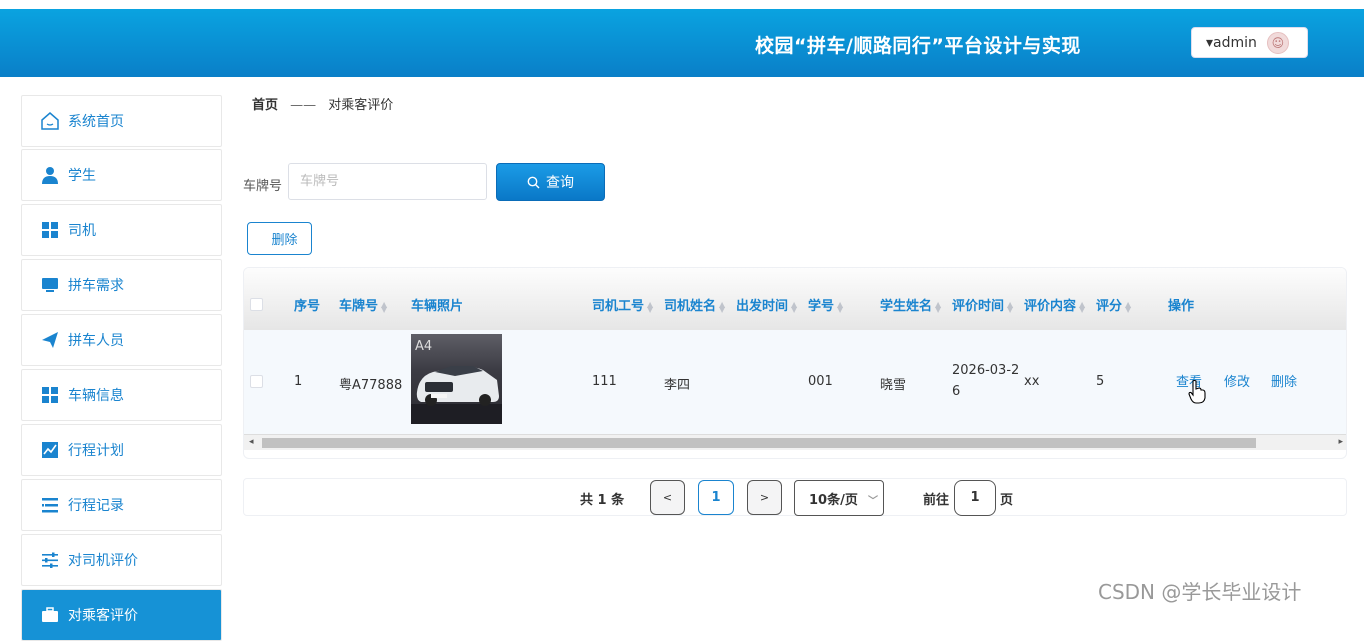  I want to click on watermark: CSDN @学长毕业设计, so click(1200, 592).